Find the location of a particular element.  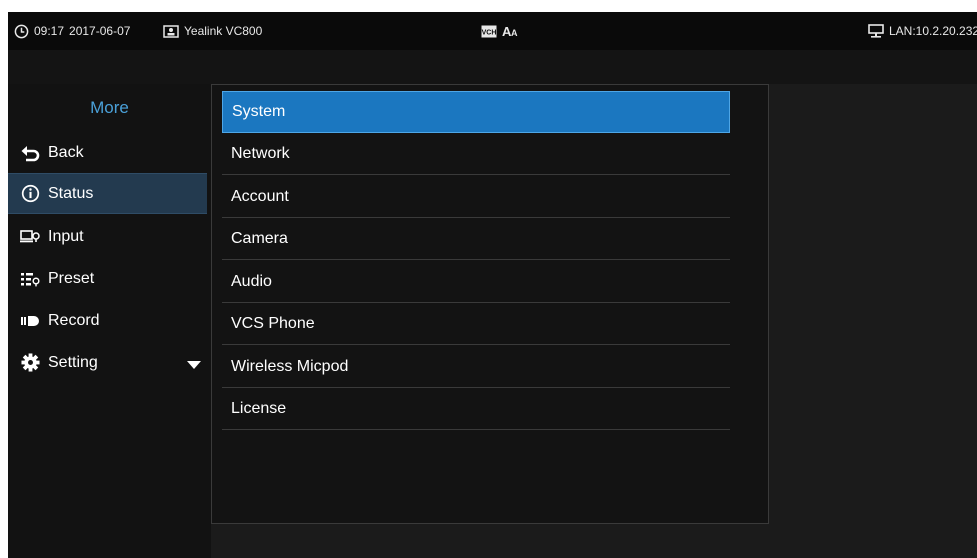

title-bar is located at coordinates (492, 67).